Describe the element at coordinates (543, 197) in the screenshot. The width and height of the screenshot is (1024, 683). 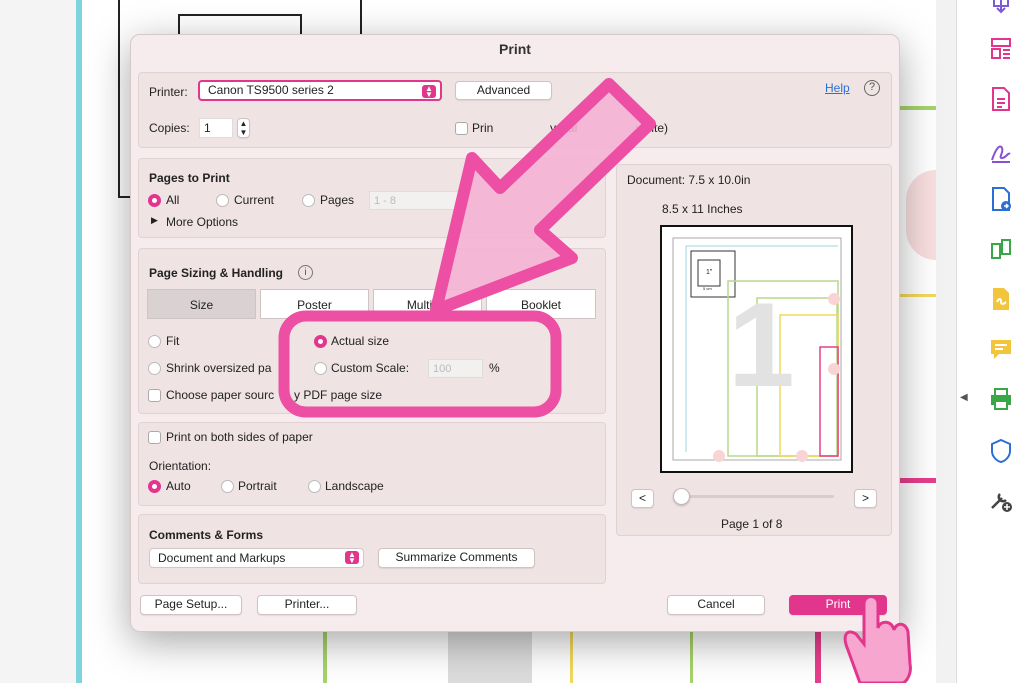
I see `annotation-arrow` at that location.